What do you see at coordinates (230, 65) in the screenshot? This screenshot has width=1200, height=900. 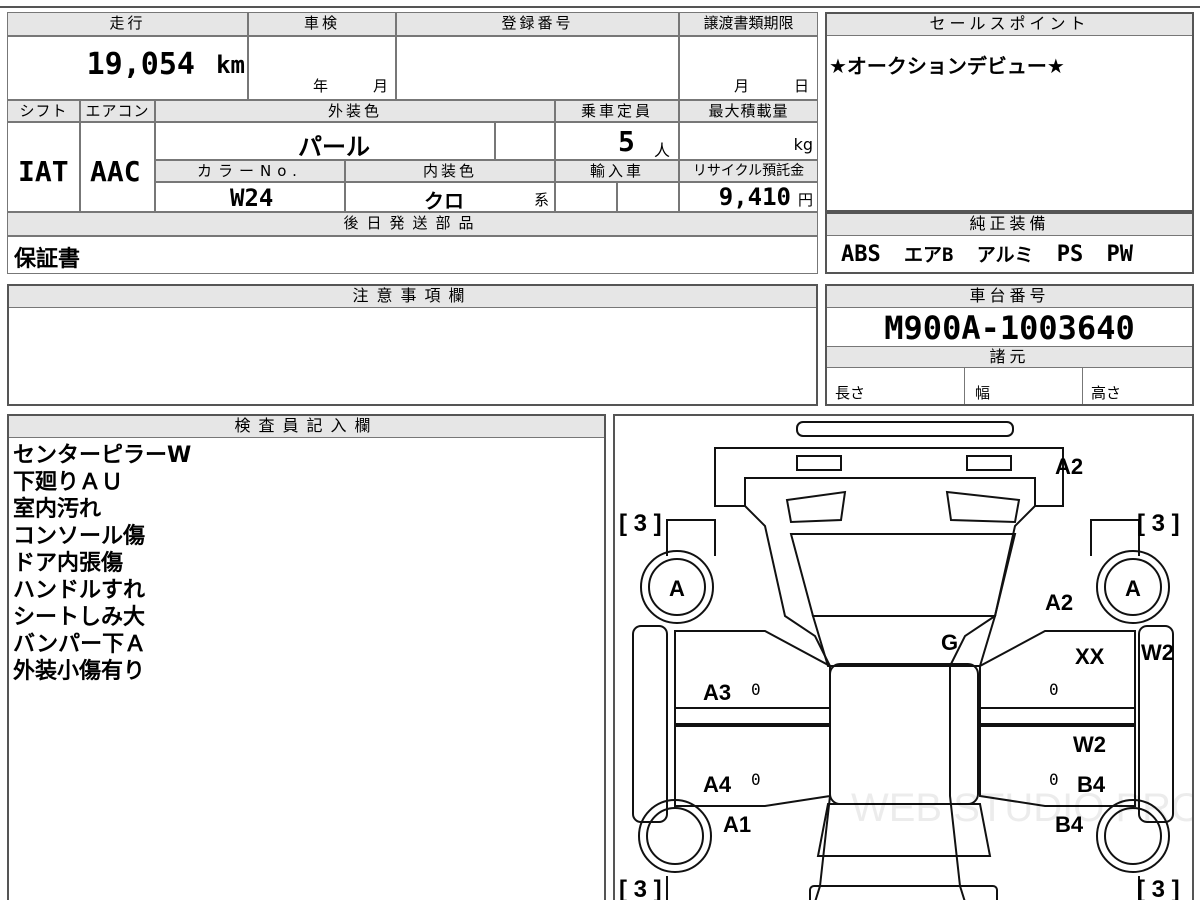 I see `mileage-unit: km` at bounding box center [230, 65].